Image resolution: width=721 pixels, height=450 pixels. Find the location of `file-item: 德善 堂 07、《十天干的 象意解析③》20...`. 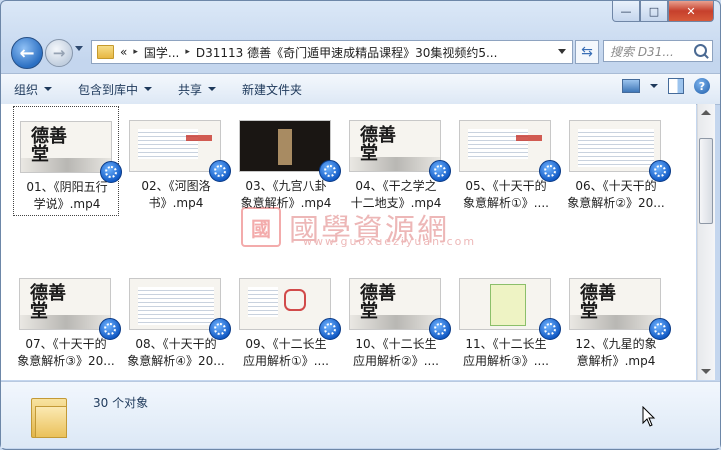

file-item: 德善 堂 07、《十天干的 象意解析③》20... is located at coordinates (67, 319).